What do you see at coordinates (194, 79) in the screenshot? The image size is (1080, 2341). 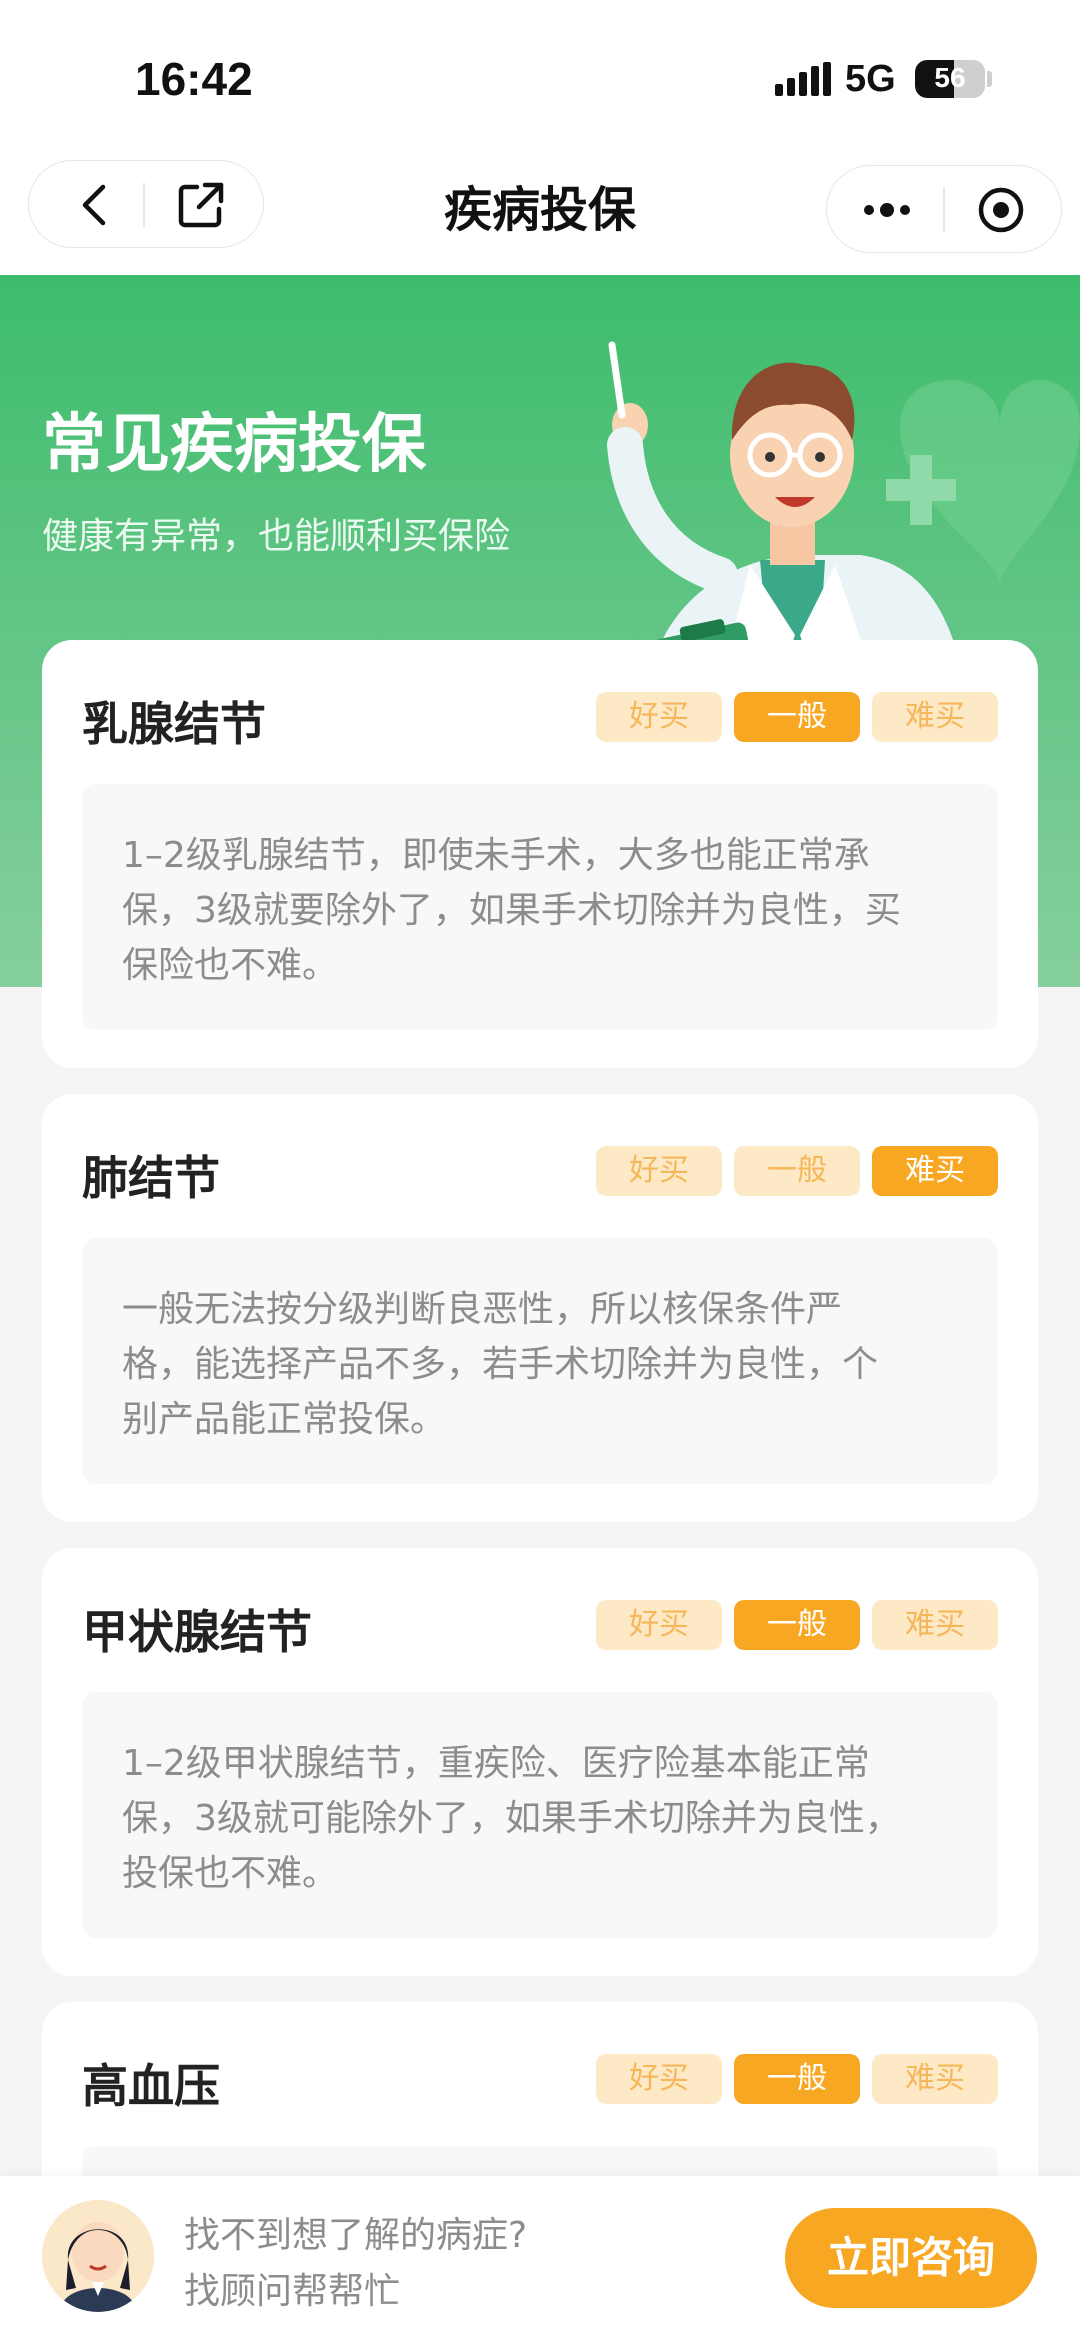 I see `status-time: 16:42` at bounding box center [194, 79].